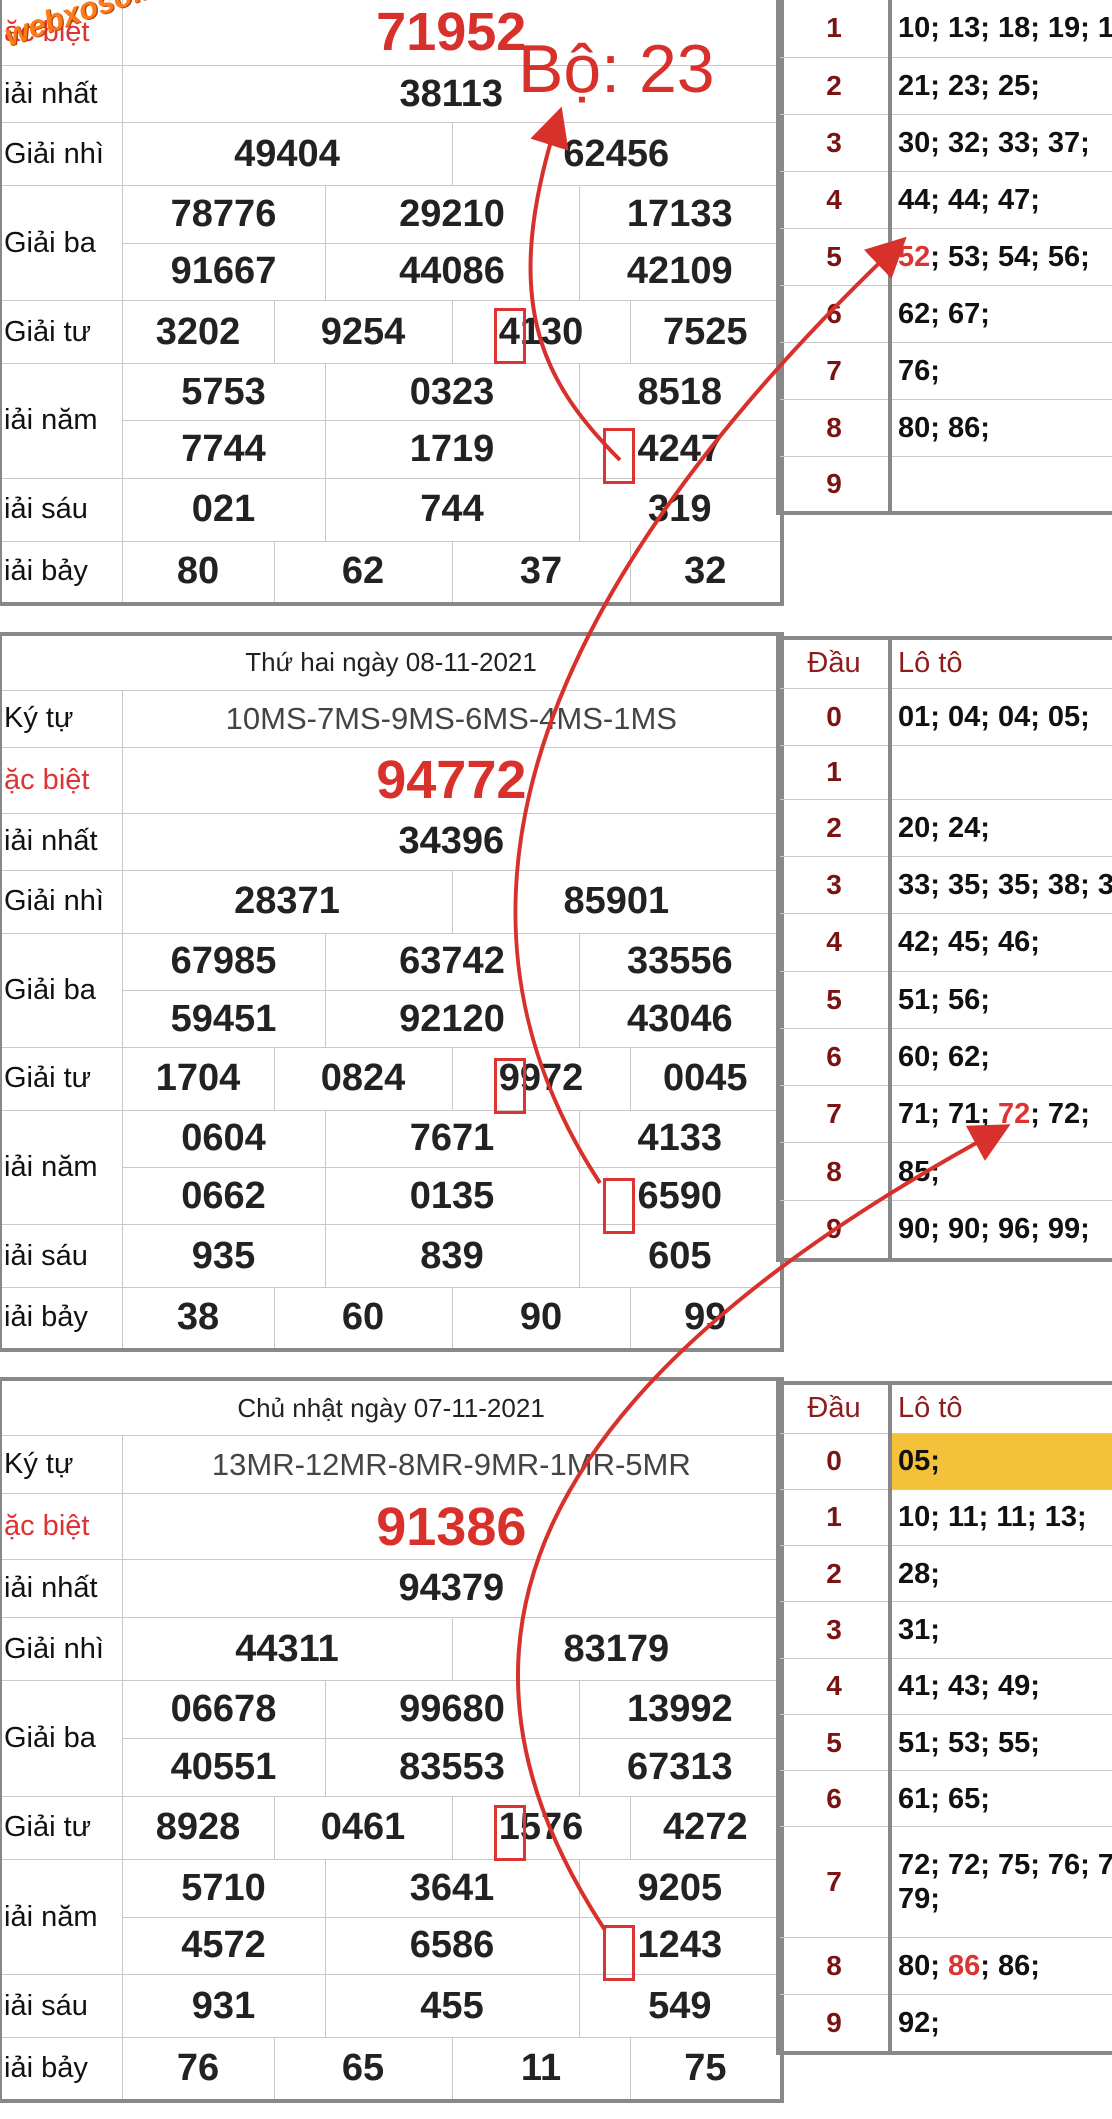 This screenshot has width=1112, height=2119. What do you see at coordinates (616, 69) in the screenshot?
I see `set-annotation: Bộ: 23` at bounding box center [616, 69].